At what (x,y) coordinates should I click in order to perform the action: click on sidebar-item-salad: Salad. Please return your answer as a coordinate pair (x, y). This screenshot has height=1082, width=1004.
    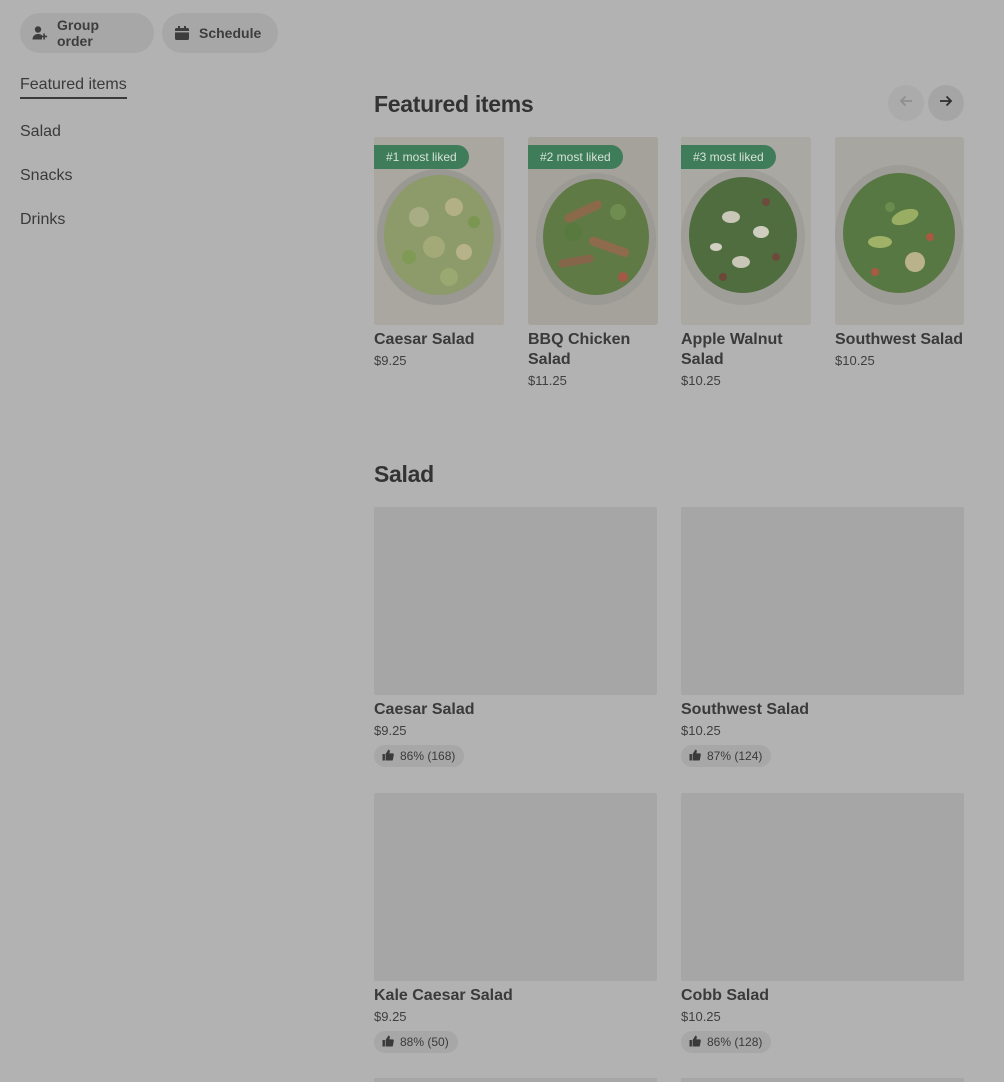
    Looking at the image, I should click on (40, 132).